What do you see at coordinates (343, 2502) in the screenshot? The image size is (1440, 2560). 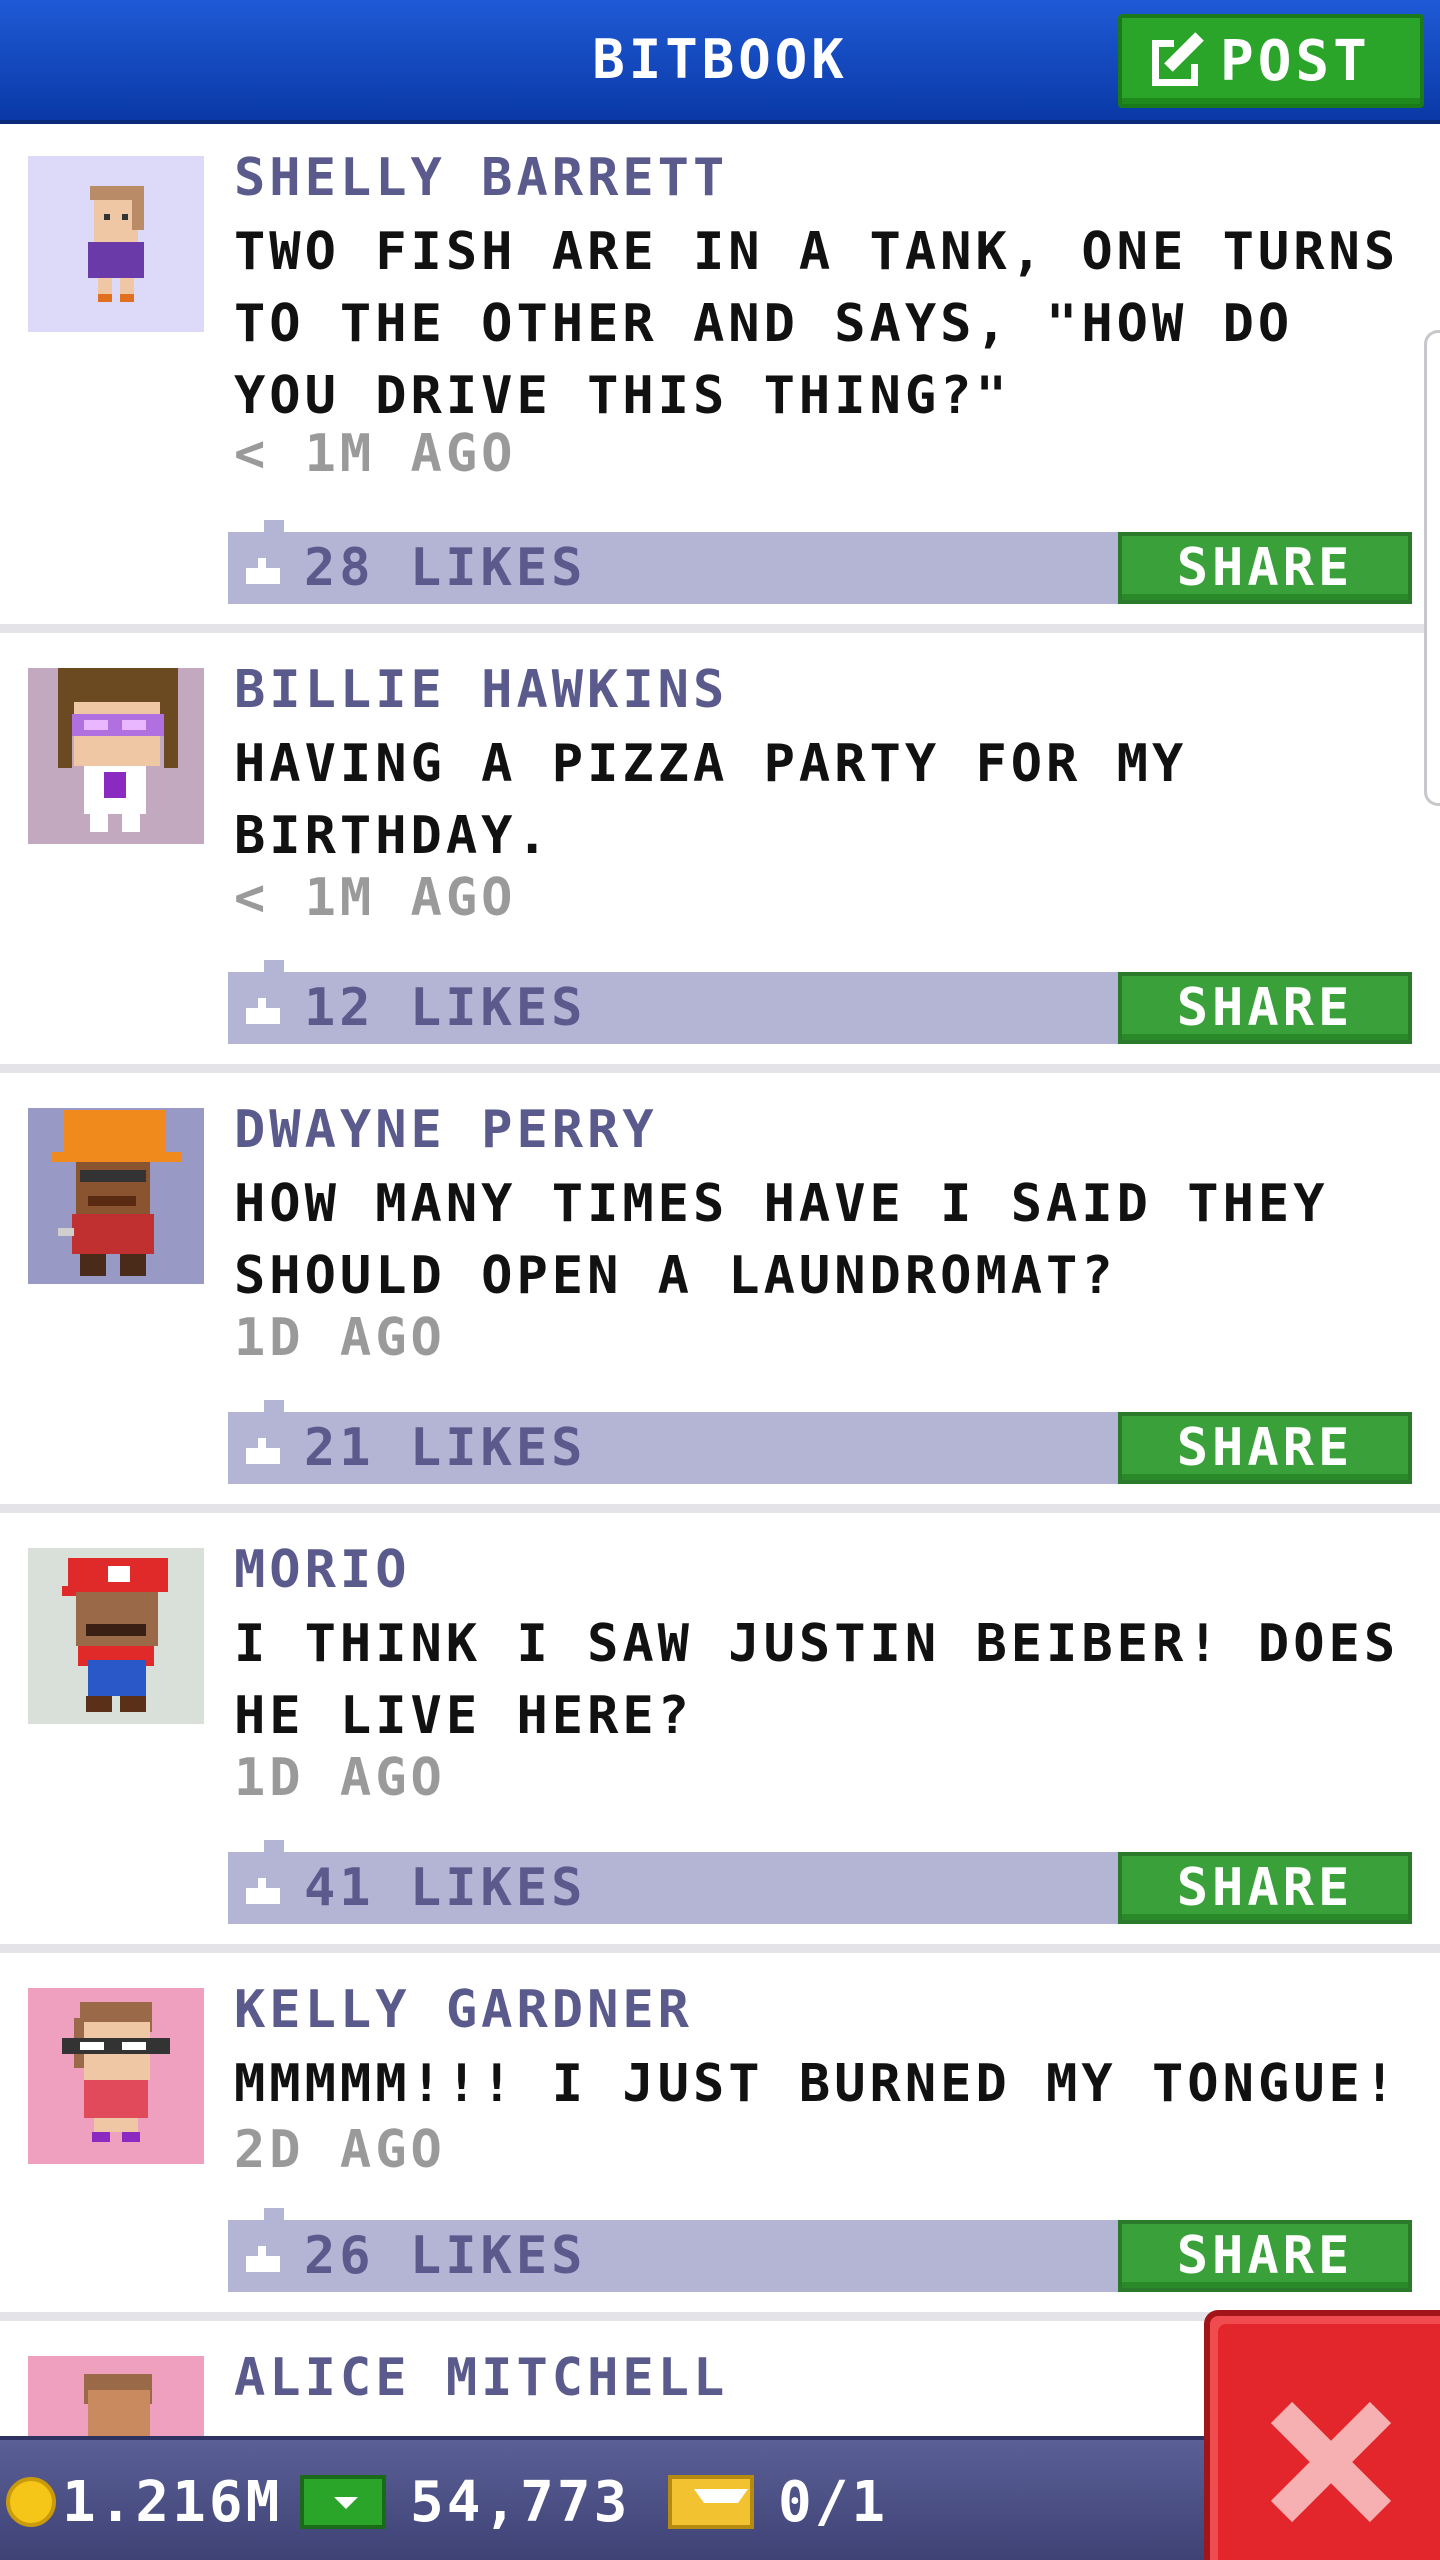 I see `bux-icon` at bounding box center [343, 2502].